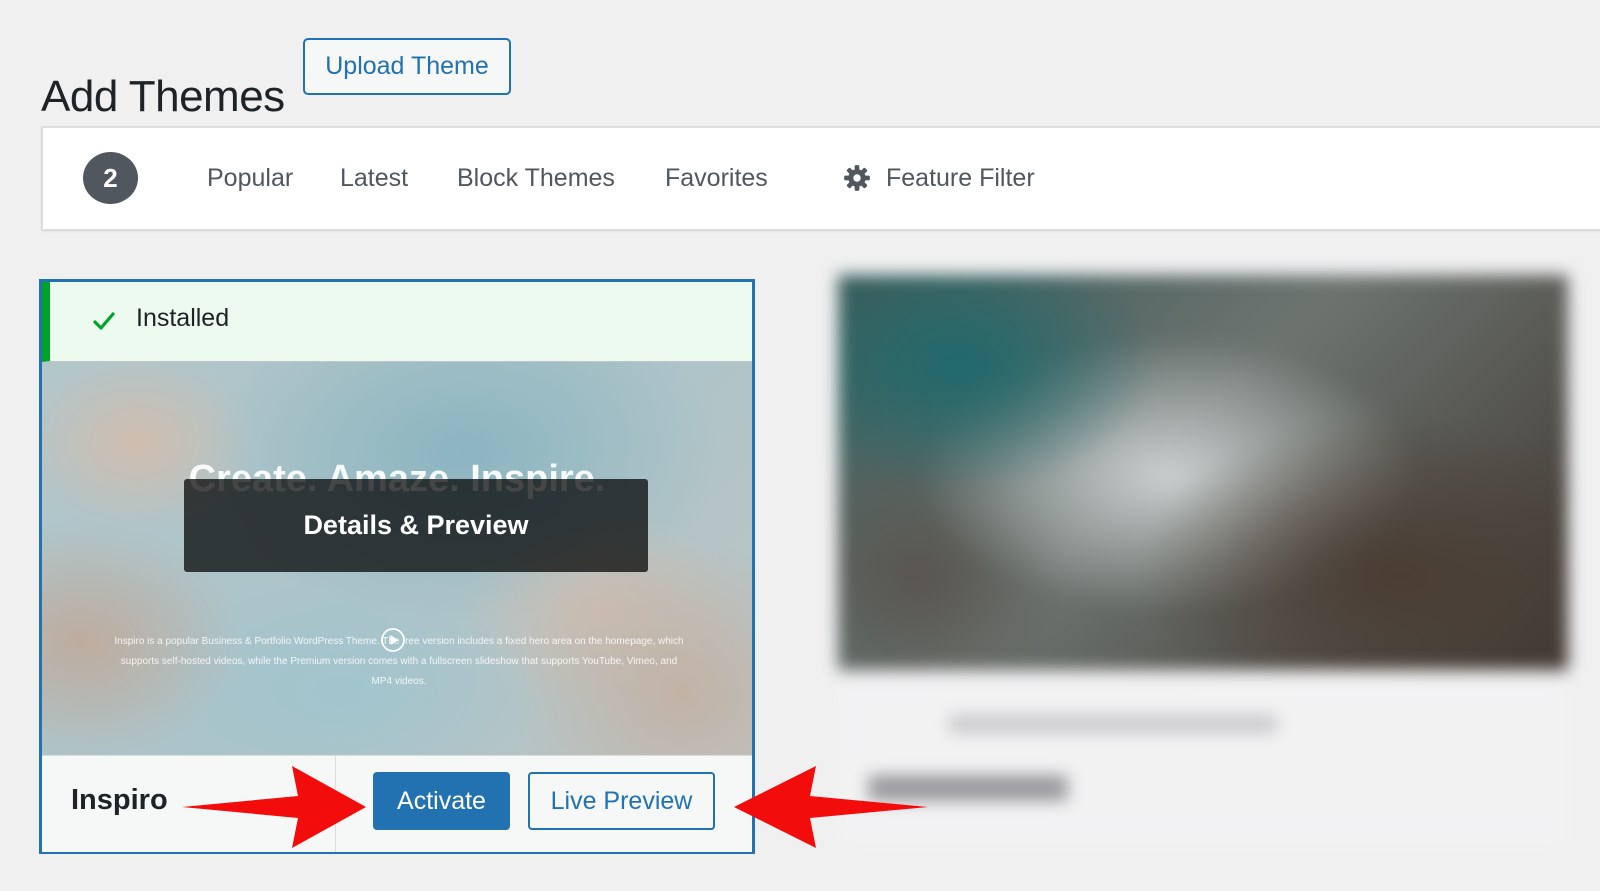 This screenshot has height=891, width=1600. I want to click on theme-card-footer: Inspiro Activate Live Preview, so click(397, 803).